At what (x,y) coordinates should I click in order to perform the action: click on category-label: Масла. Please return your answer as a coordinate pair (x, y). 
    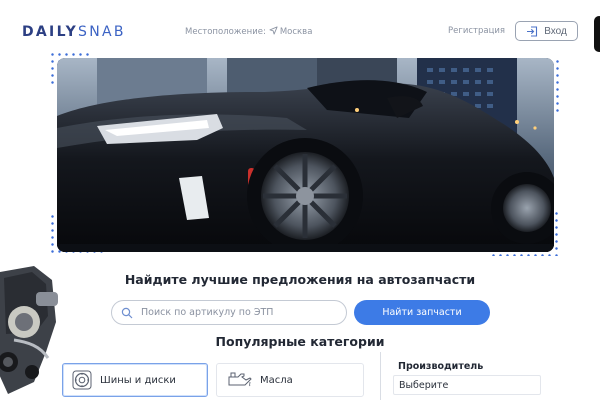
    Looking at the image, I should click on (276, 380).